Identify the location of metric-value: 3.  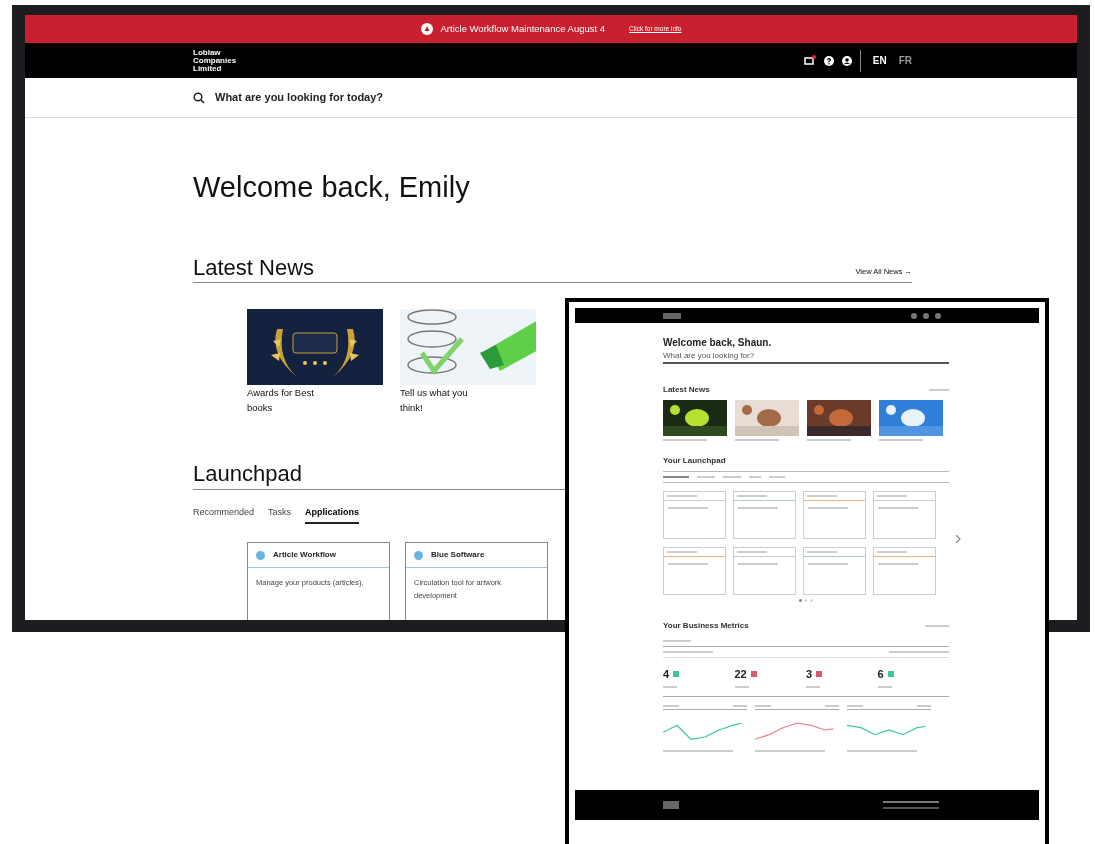
(809, 674).